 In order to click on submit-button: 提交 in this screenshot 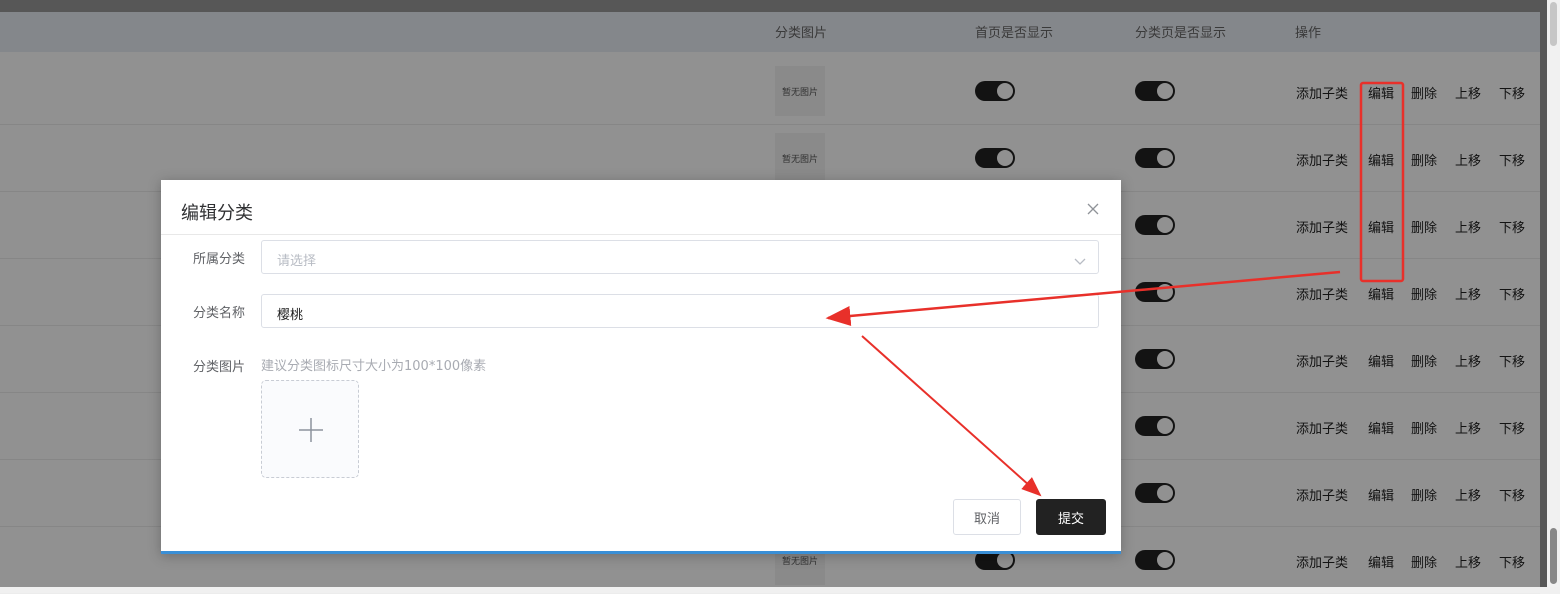, I will do `click(1071, 517)`.